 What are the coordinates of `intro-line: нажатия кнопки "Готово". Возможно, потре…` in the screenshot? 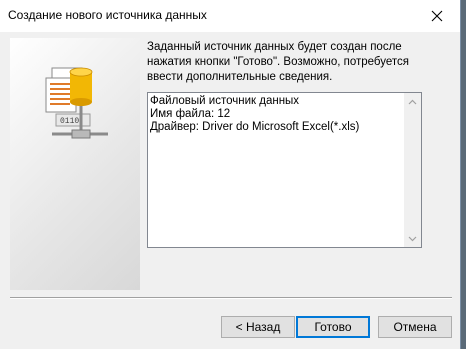 It's located at (278, 62).